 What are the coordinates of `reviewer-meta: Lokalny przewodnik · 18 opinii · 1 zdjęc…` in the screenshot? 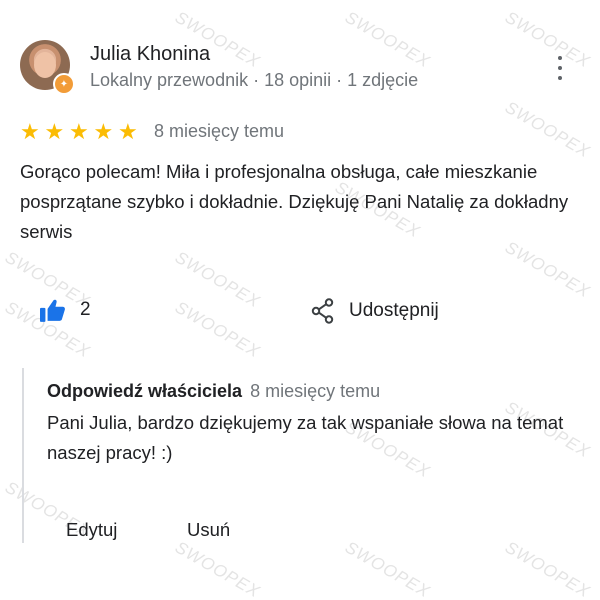 It's located at (254, 80).